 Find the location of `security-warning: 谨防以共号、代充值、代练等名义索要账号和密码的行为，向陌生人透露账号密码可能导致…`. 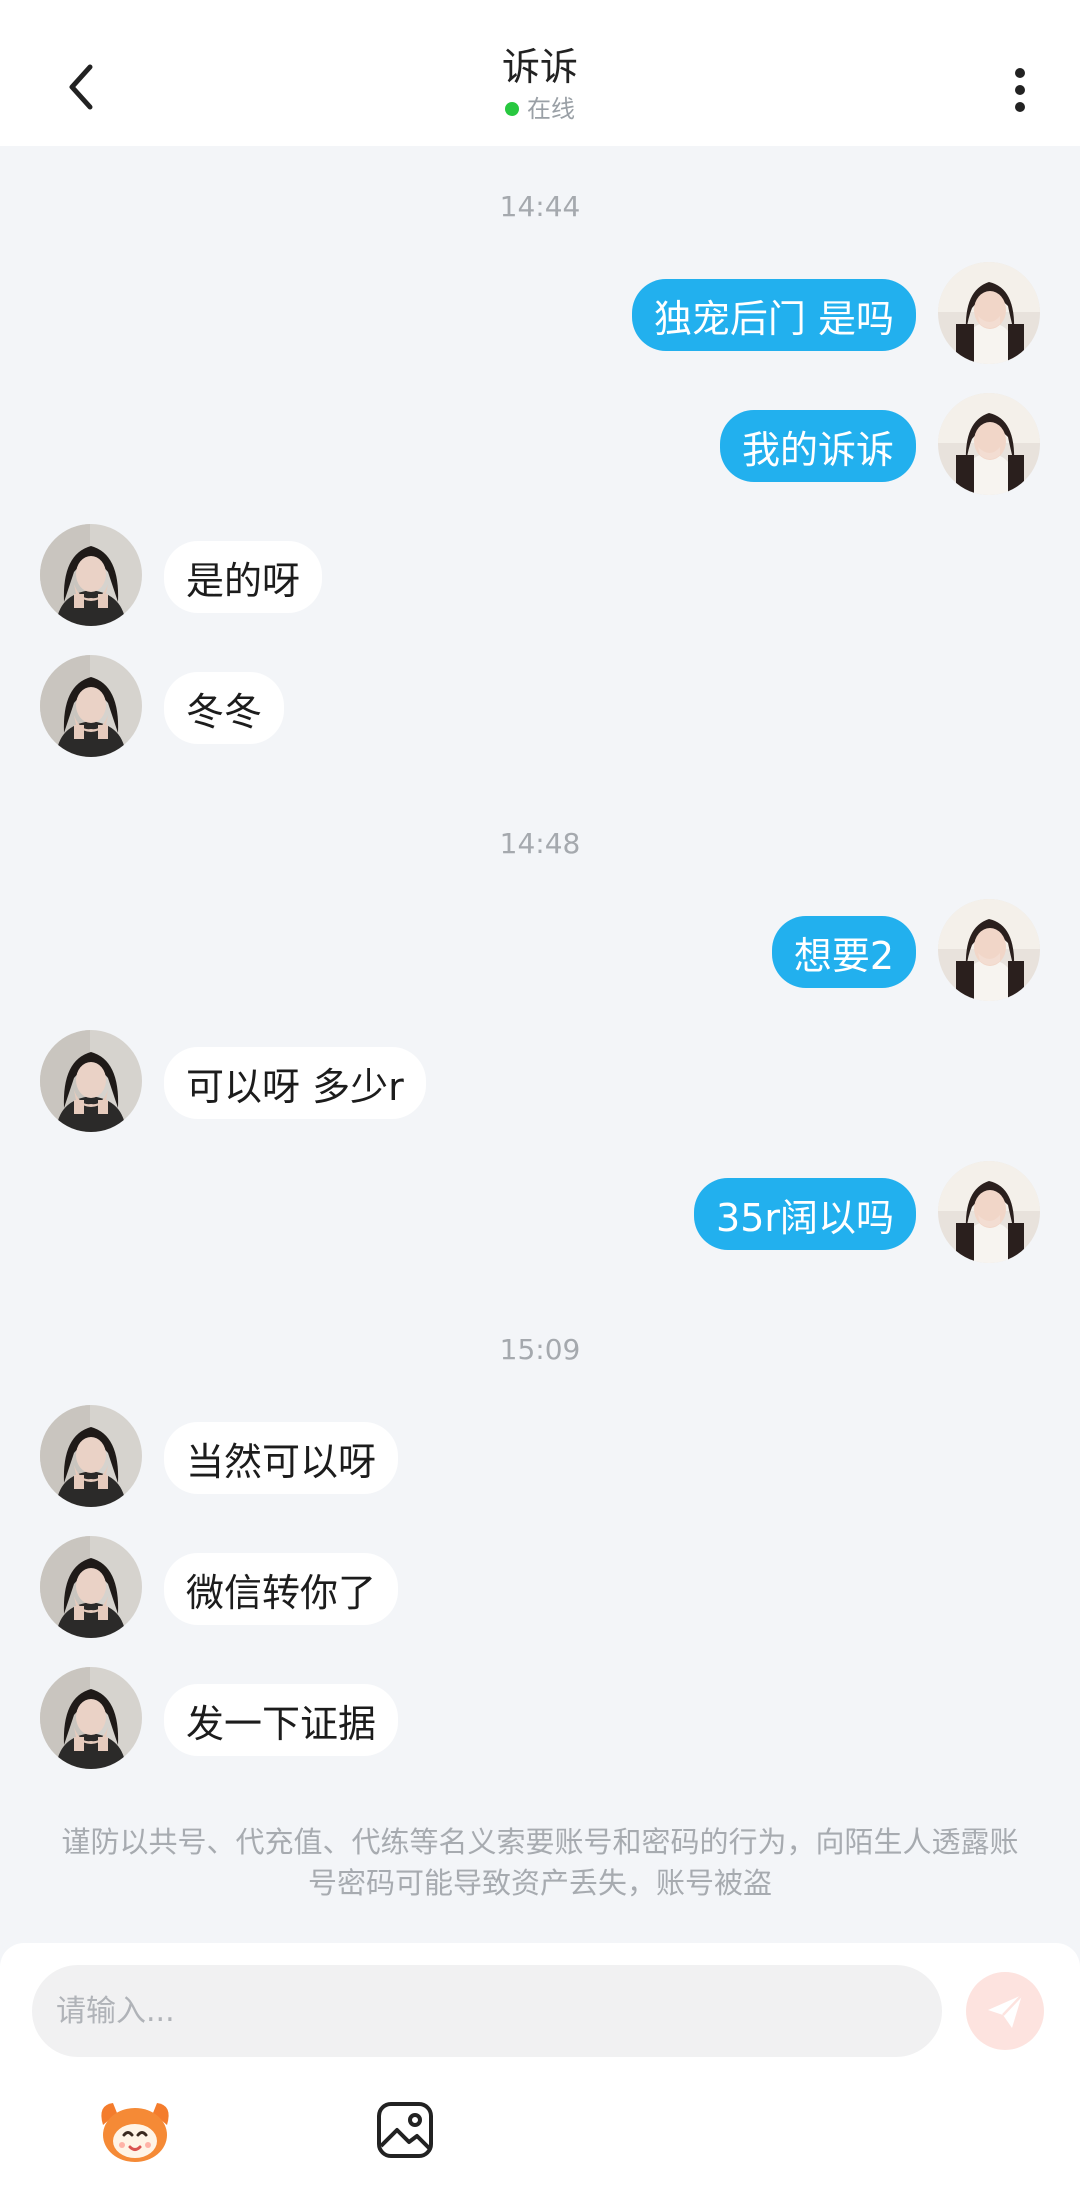

security-warning: 谨防以共号、代充值、代练等名义索要账号和密码的行为，向陌生人透露账号密码可能导致… is located at coordinates (540, 1862).